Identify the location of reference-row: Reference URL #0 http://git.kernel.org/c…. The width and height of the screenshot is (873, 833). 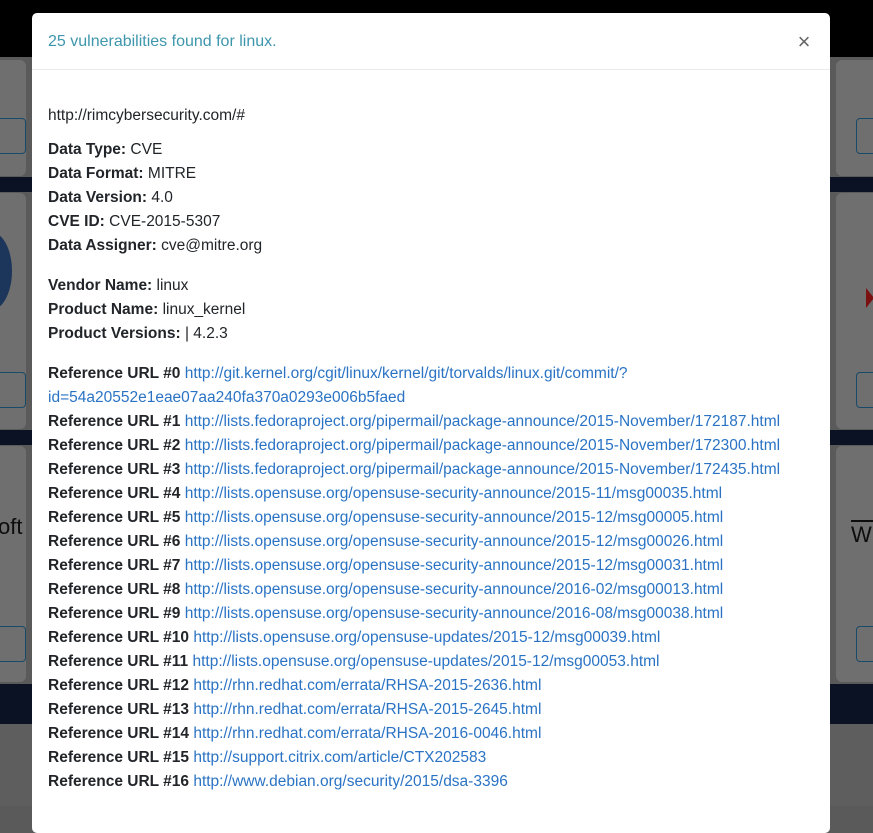
(431, 386).